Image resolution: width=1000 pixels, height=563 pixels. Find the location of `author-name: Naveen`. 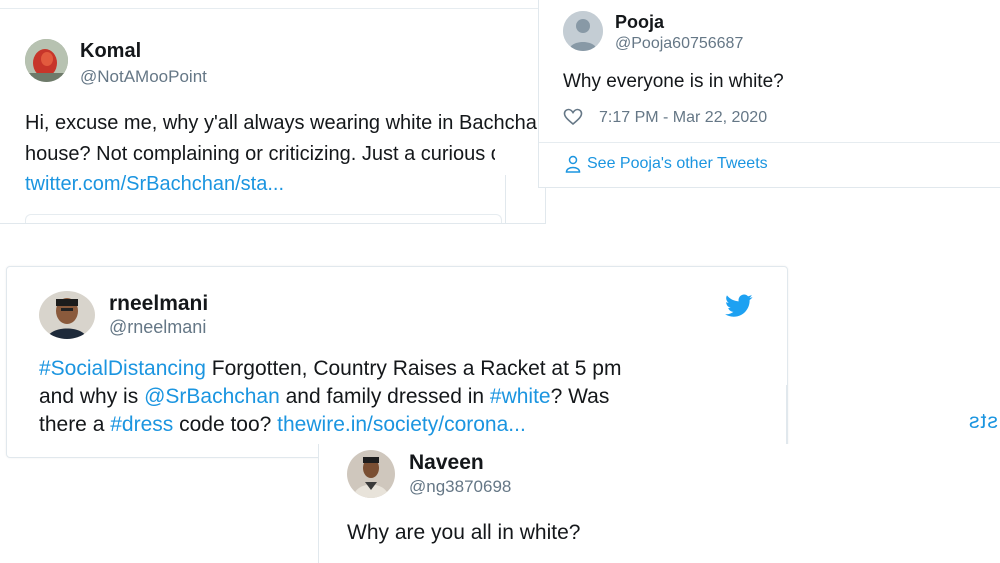

author-name: Naveen is located at coordinates (446, 463).